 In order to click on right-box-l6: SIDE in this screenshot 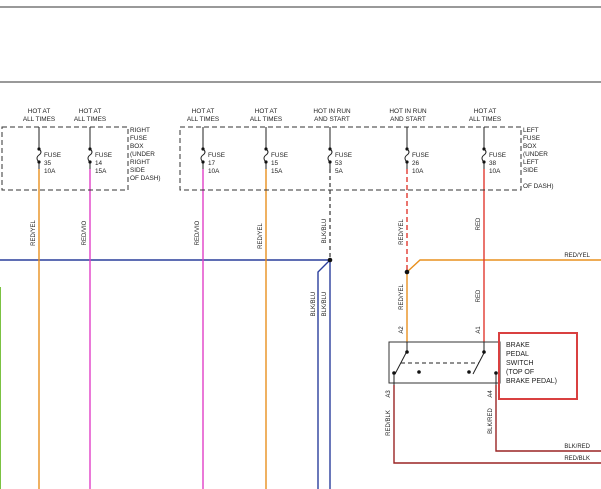, I will do `click(137, 170)`.